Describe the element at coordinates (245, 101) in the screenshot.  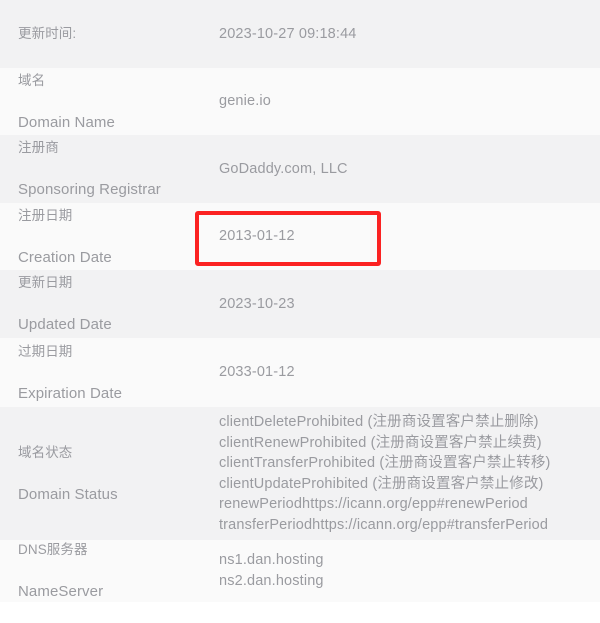
I see `row-value-domain-name: genie.io` at that location.